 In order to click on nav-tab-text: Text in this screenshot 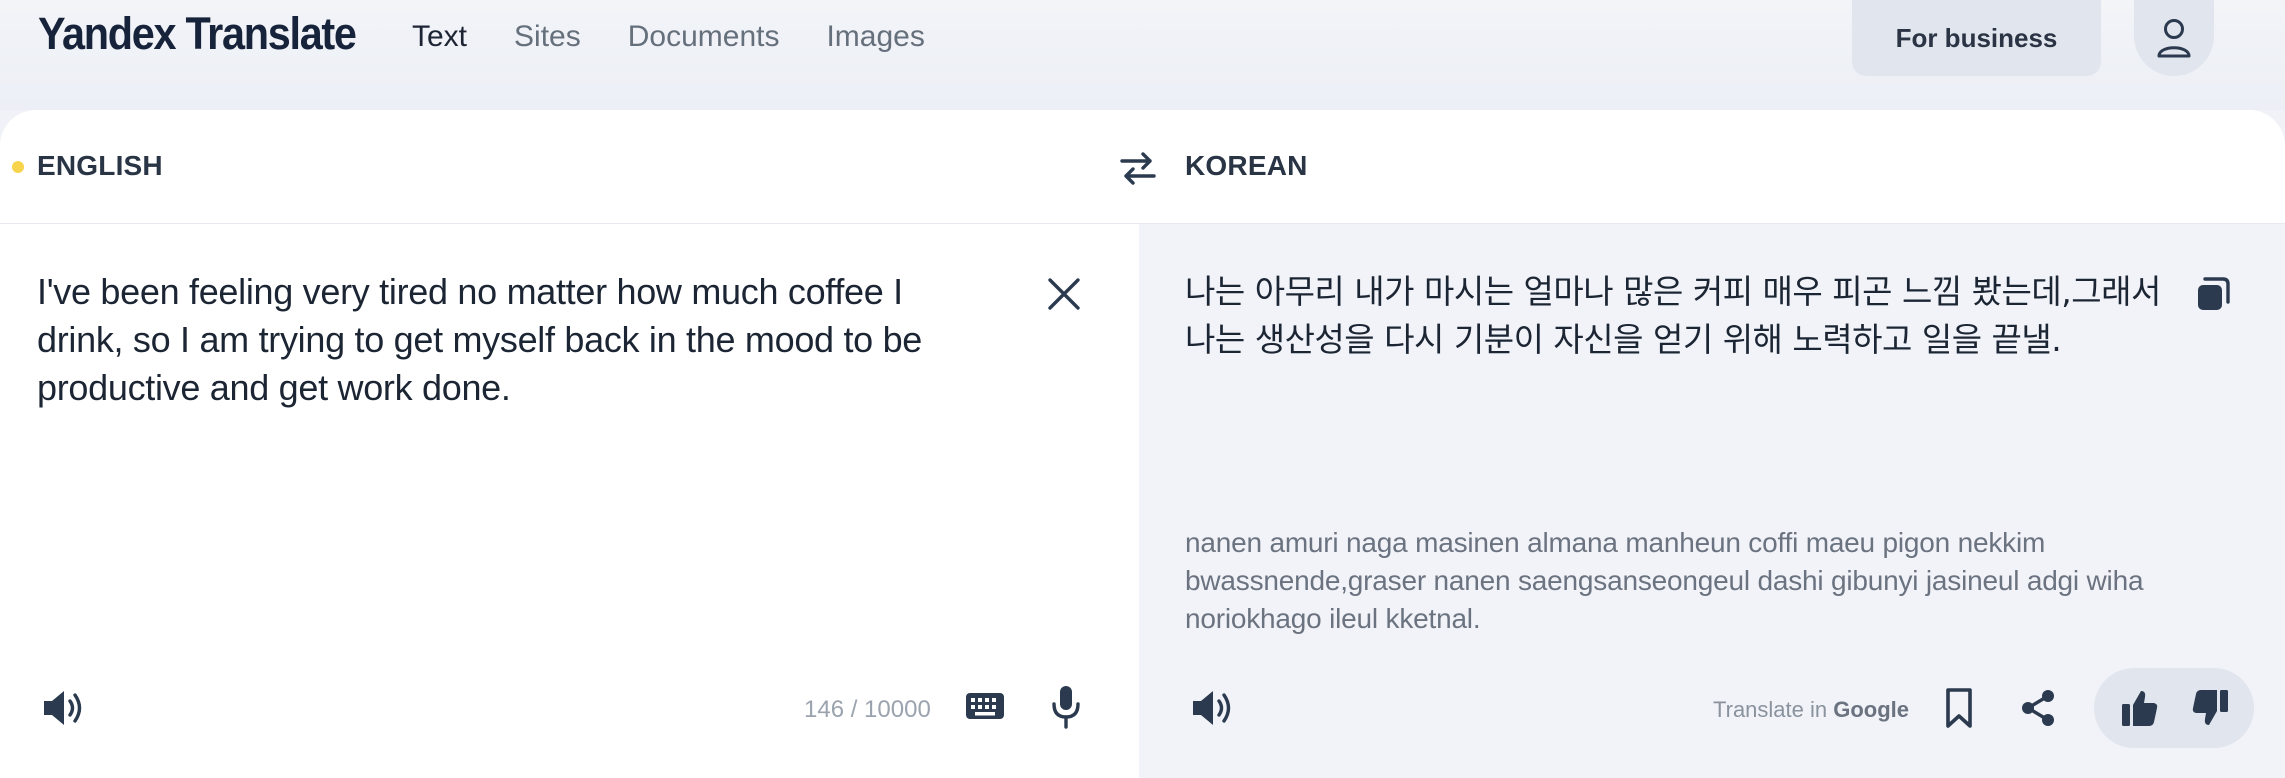, I will do `click(439, 37)`.